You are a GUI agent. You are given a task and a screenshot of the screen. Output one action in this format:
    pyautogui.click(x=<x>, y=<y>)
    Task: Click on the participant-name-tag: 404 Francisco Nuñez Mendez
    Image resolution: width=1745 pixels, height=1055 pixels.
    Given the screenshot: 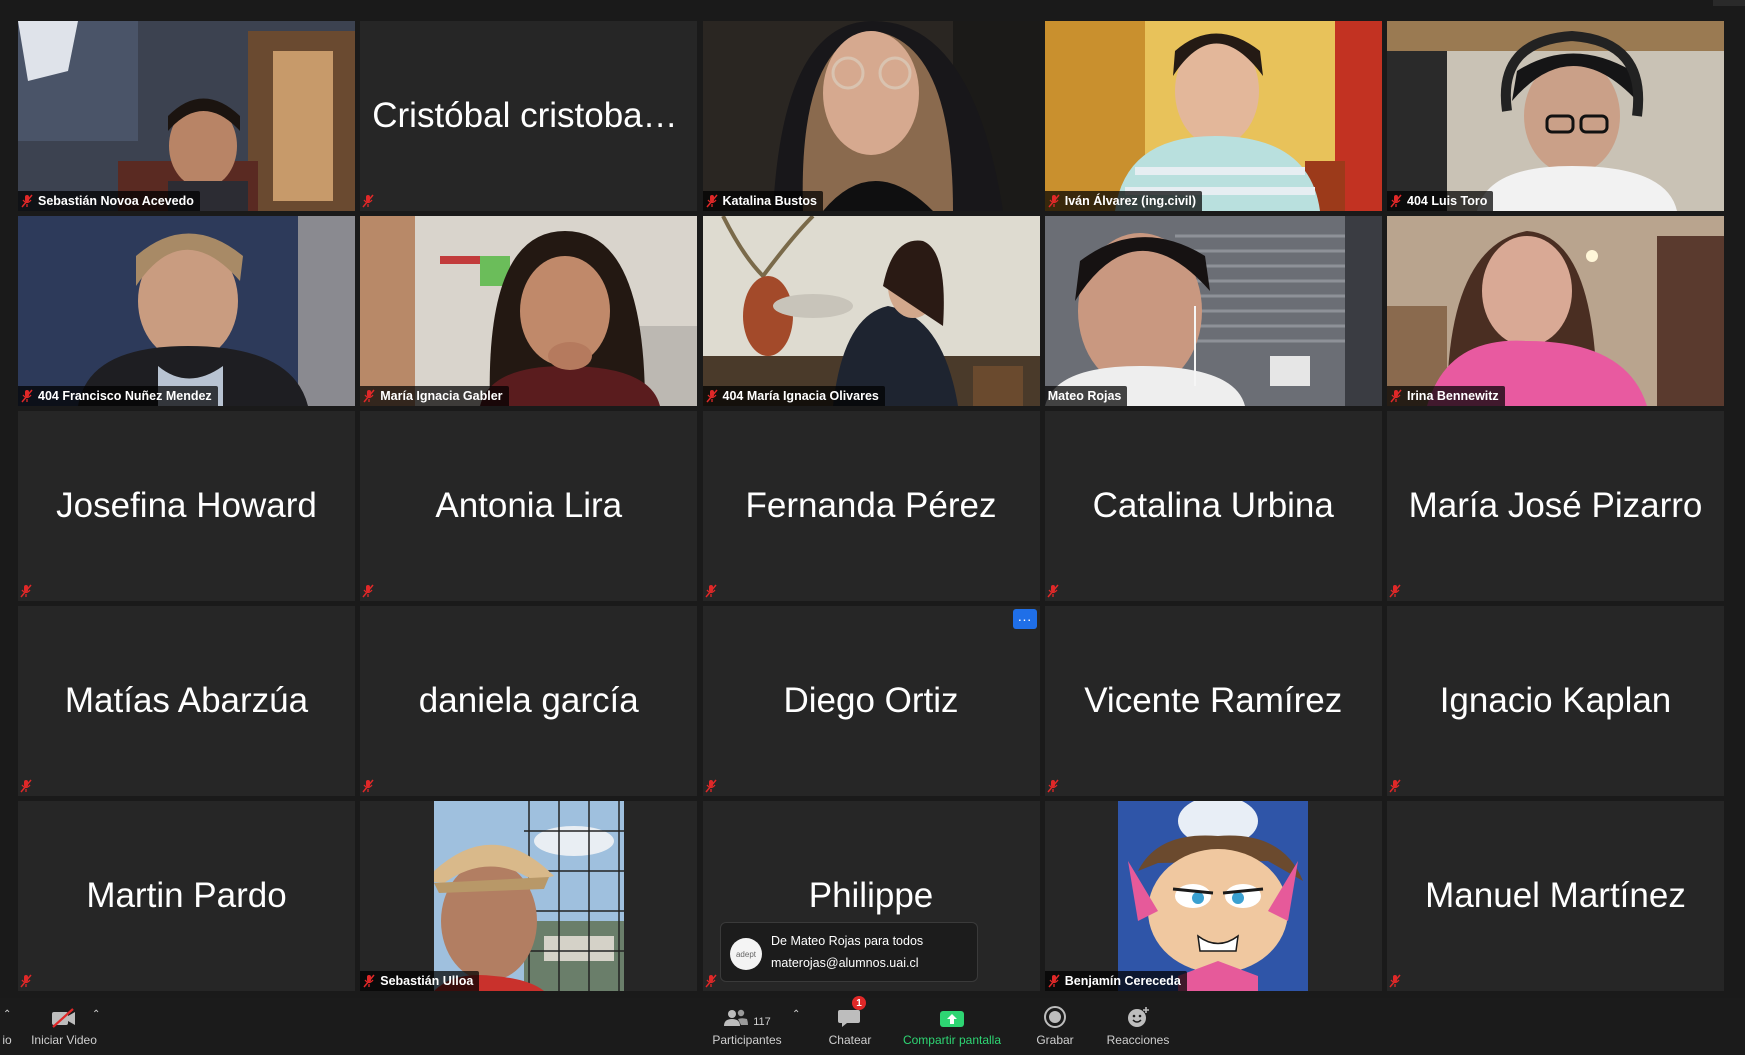 What is the action you would take?
    pyautogui.click(x=118, y=396)
    